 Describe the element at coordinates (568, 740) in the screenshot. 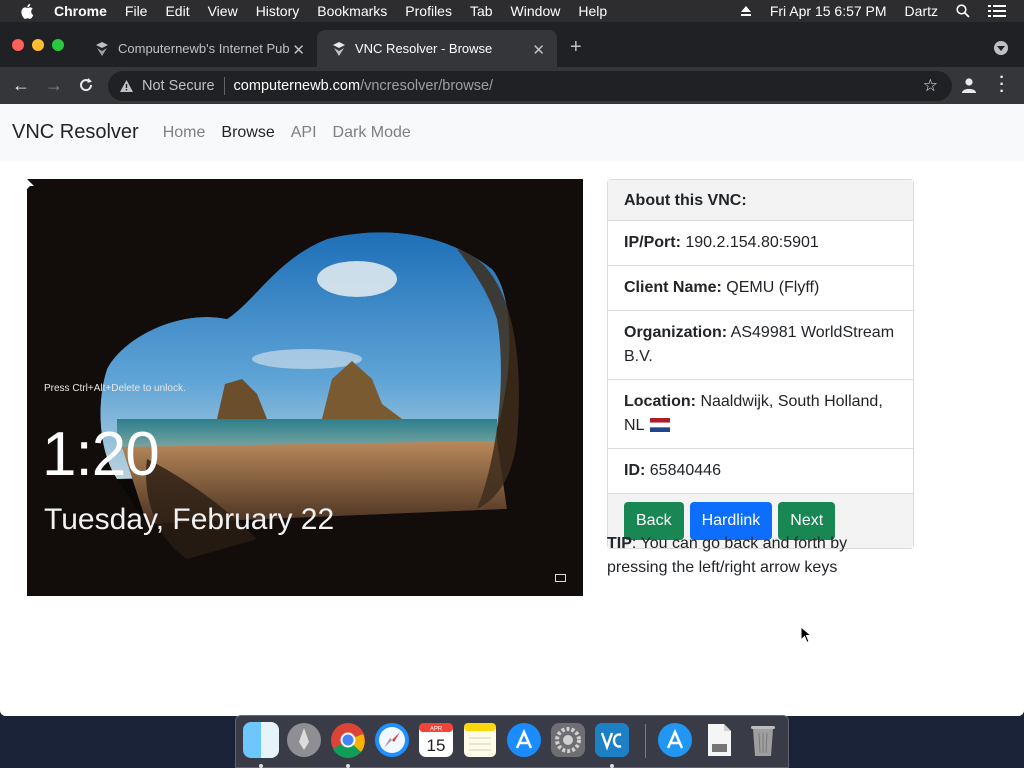

I see `system-preferences-icon` at that location.